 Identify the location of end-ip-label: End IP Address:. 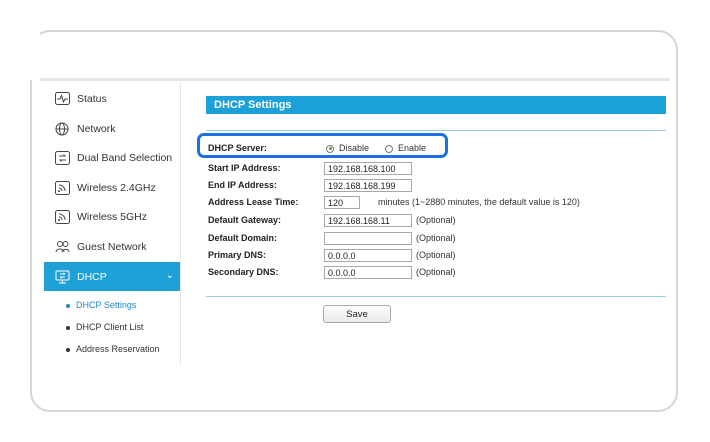
(243, 185).